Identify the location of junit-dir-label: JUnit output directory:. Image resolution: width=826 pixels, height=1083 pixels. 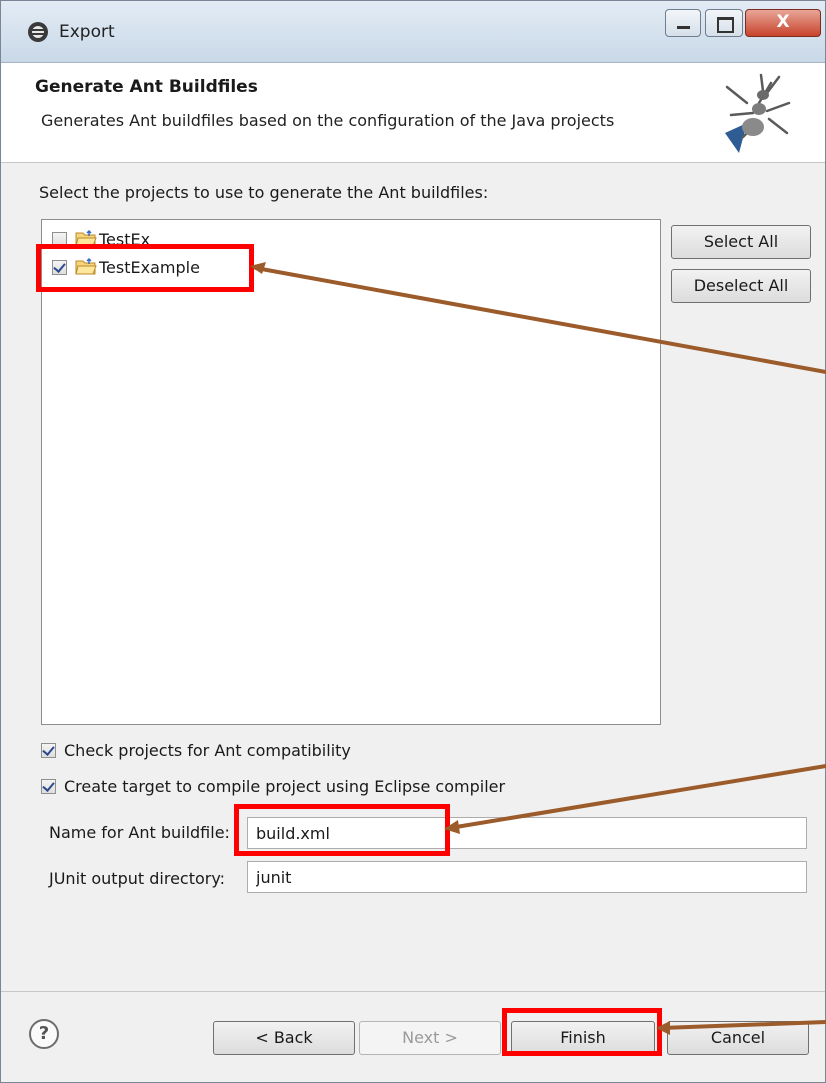
(137, 878).